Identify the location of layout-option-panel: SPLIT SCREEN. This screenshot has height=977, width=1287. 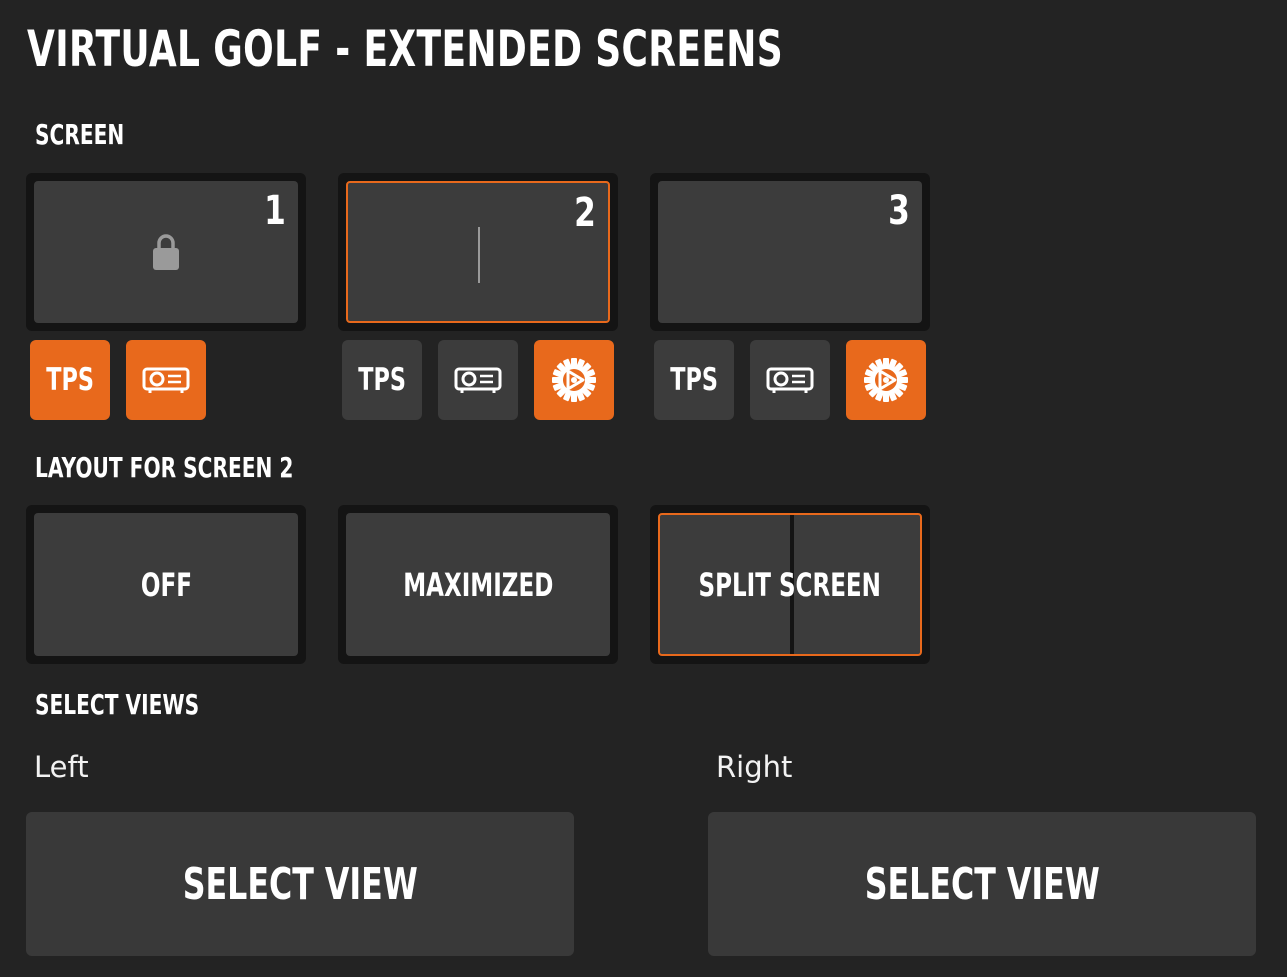
(790, 584).